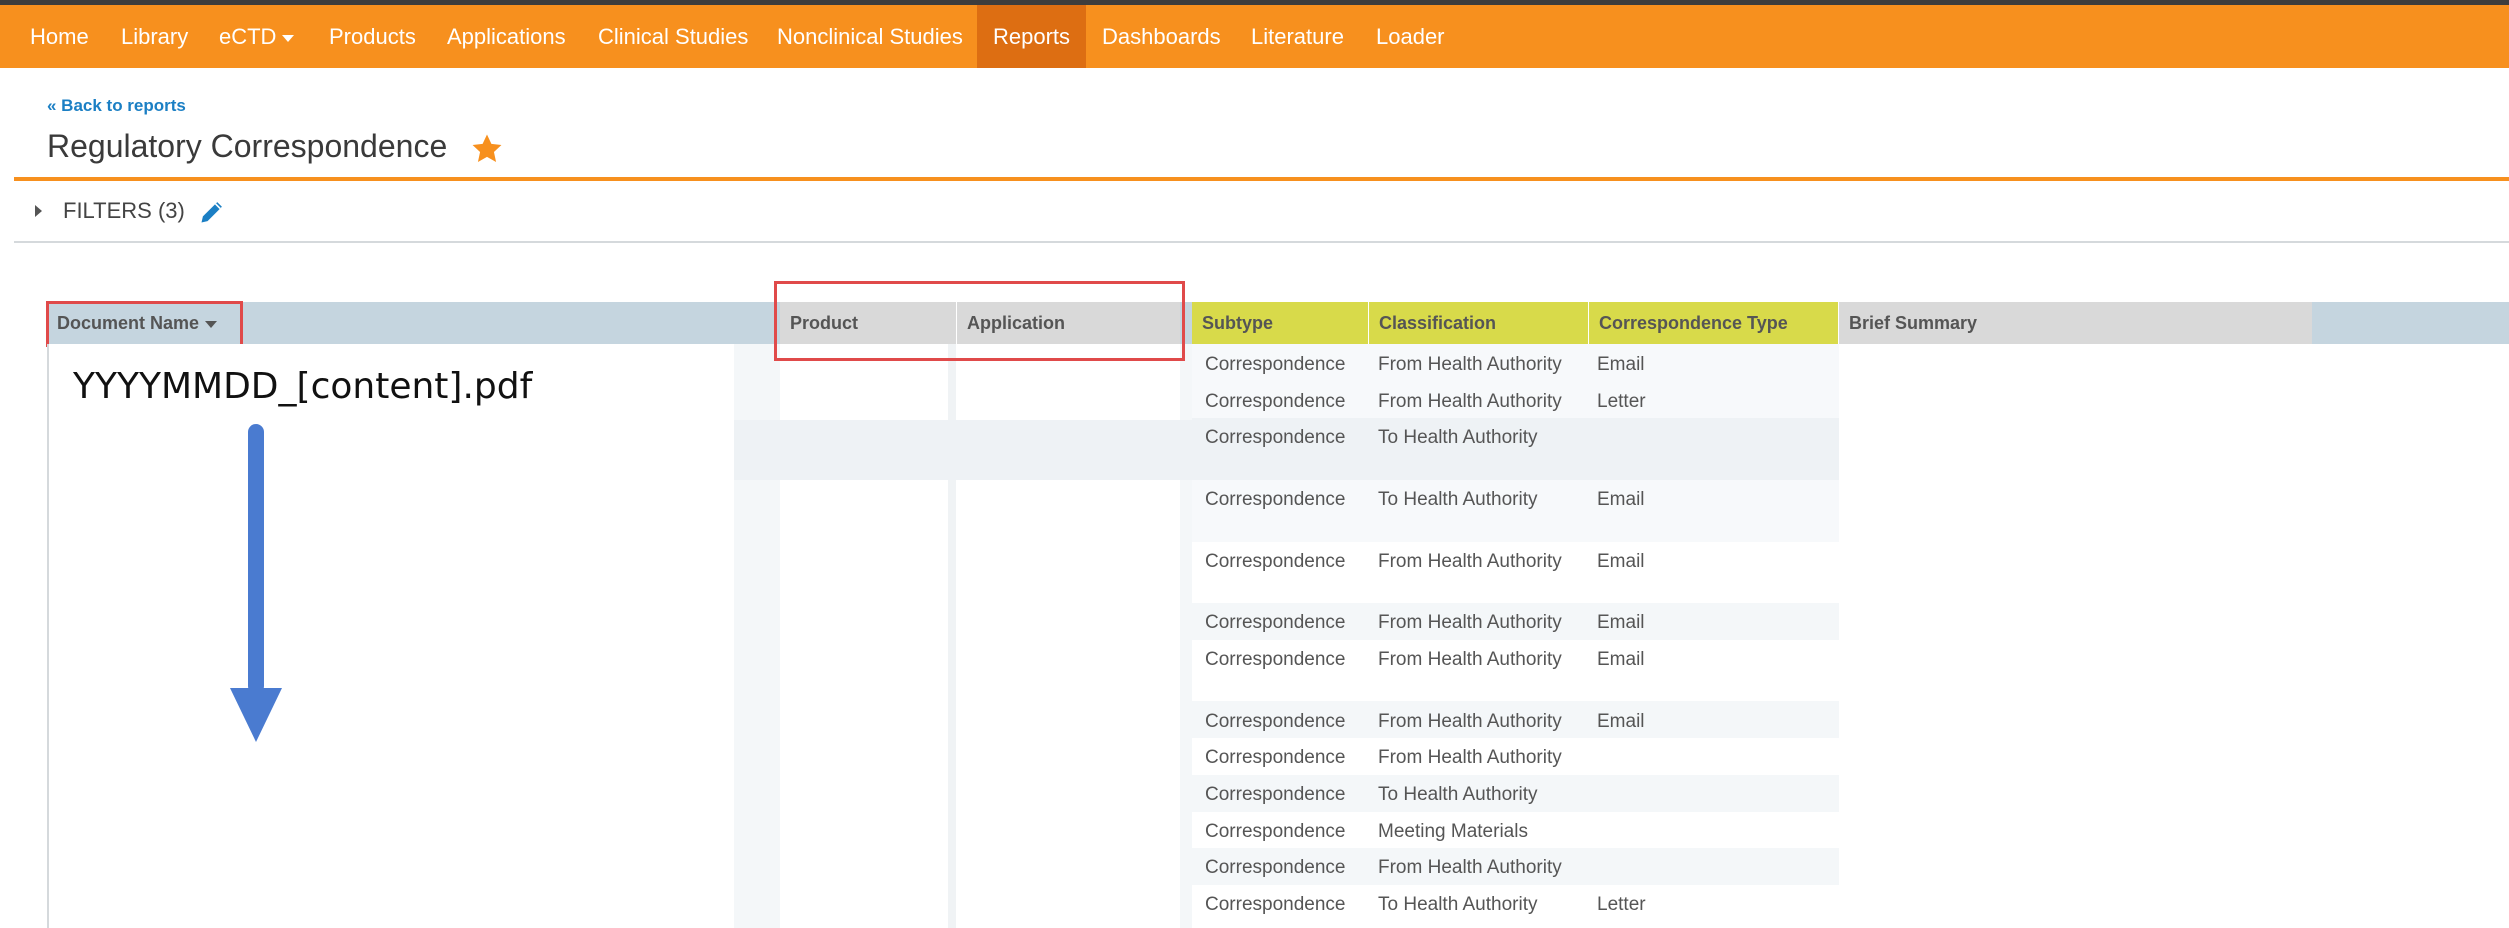 This screenshot has width=2509, height=928. I want to click on star-icon, so click(487, 149).